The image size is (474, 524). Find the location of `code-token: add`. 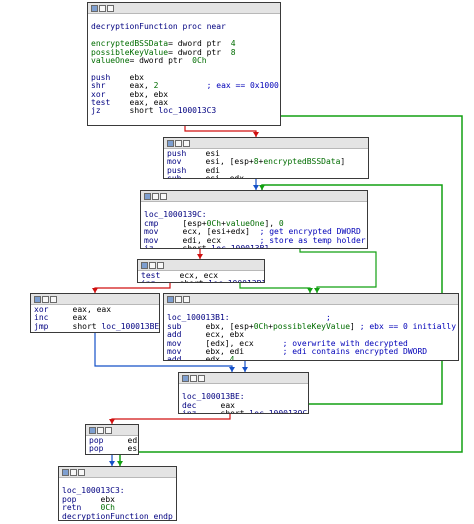

code-token: add is located at coordinates (174, 358).